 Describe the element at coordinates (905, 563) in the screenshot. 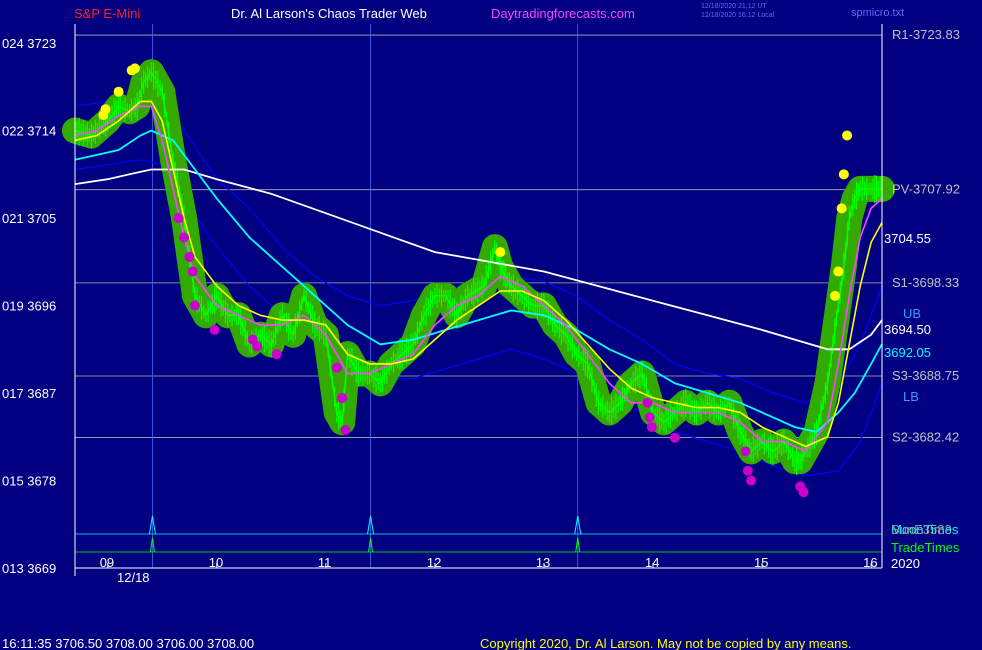

I see `year-label: 2020` at that location.